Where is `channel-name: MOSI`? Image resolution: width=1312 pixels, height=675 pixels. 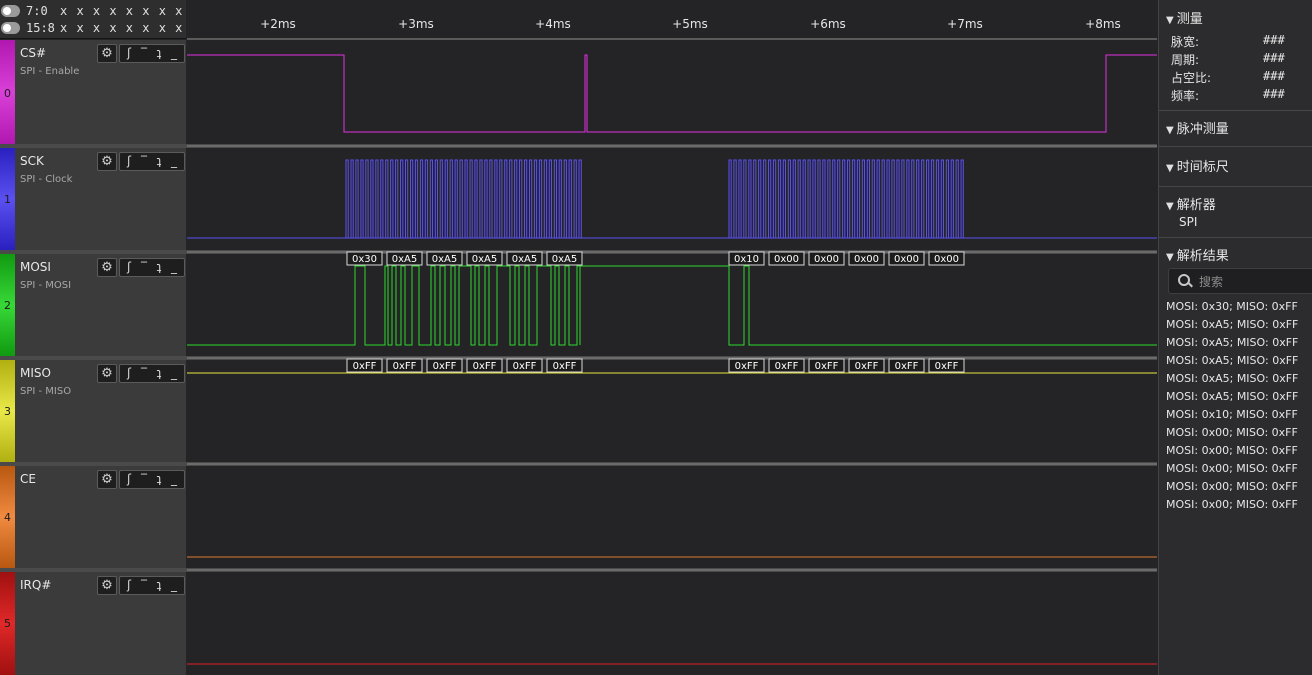
channel-name: MOSI is located at coordinates (35, 267).